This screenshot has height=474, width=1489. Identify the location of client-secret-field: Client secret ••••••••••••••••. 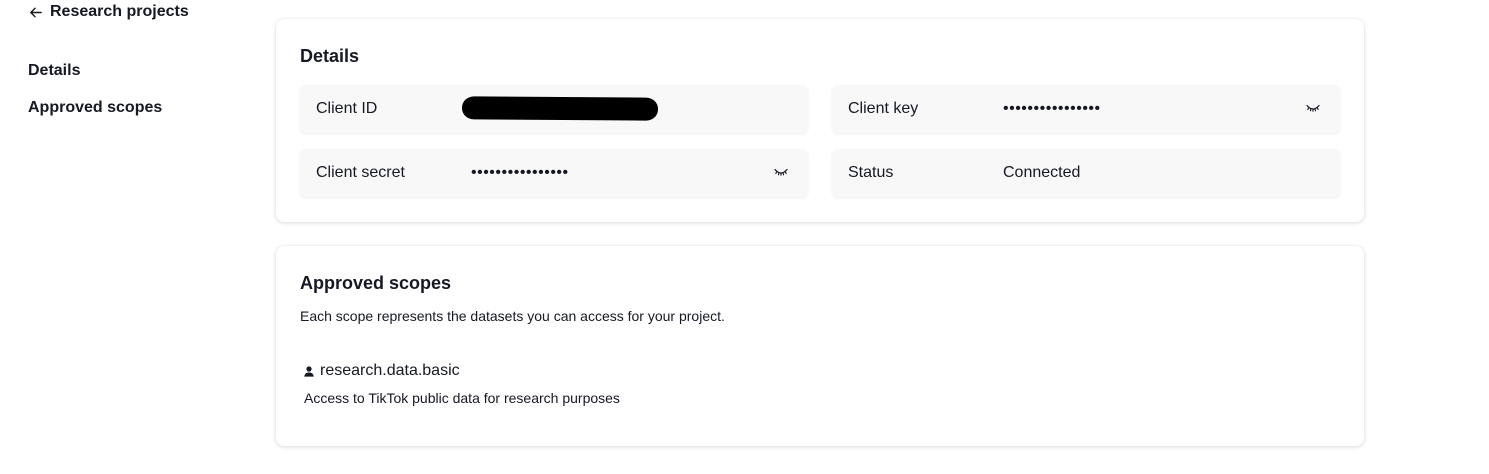
(554, 173).